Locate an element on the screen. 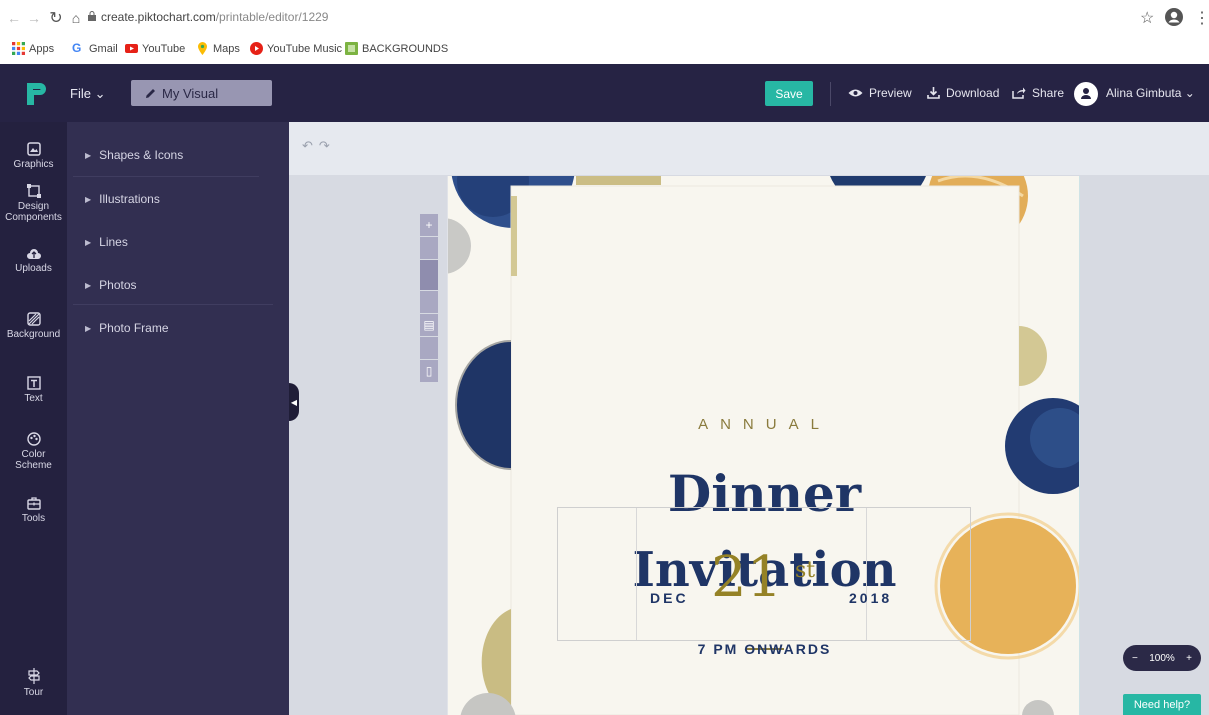  bookmark-youtube-music: YouTube Music is located at coordinates (296, 48).